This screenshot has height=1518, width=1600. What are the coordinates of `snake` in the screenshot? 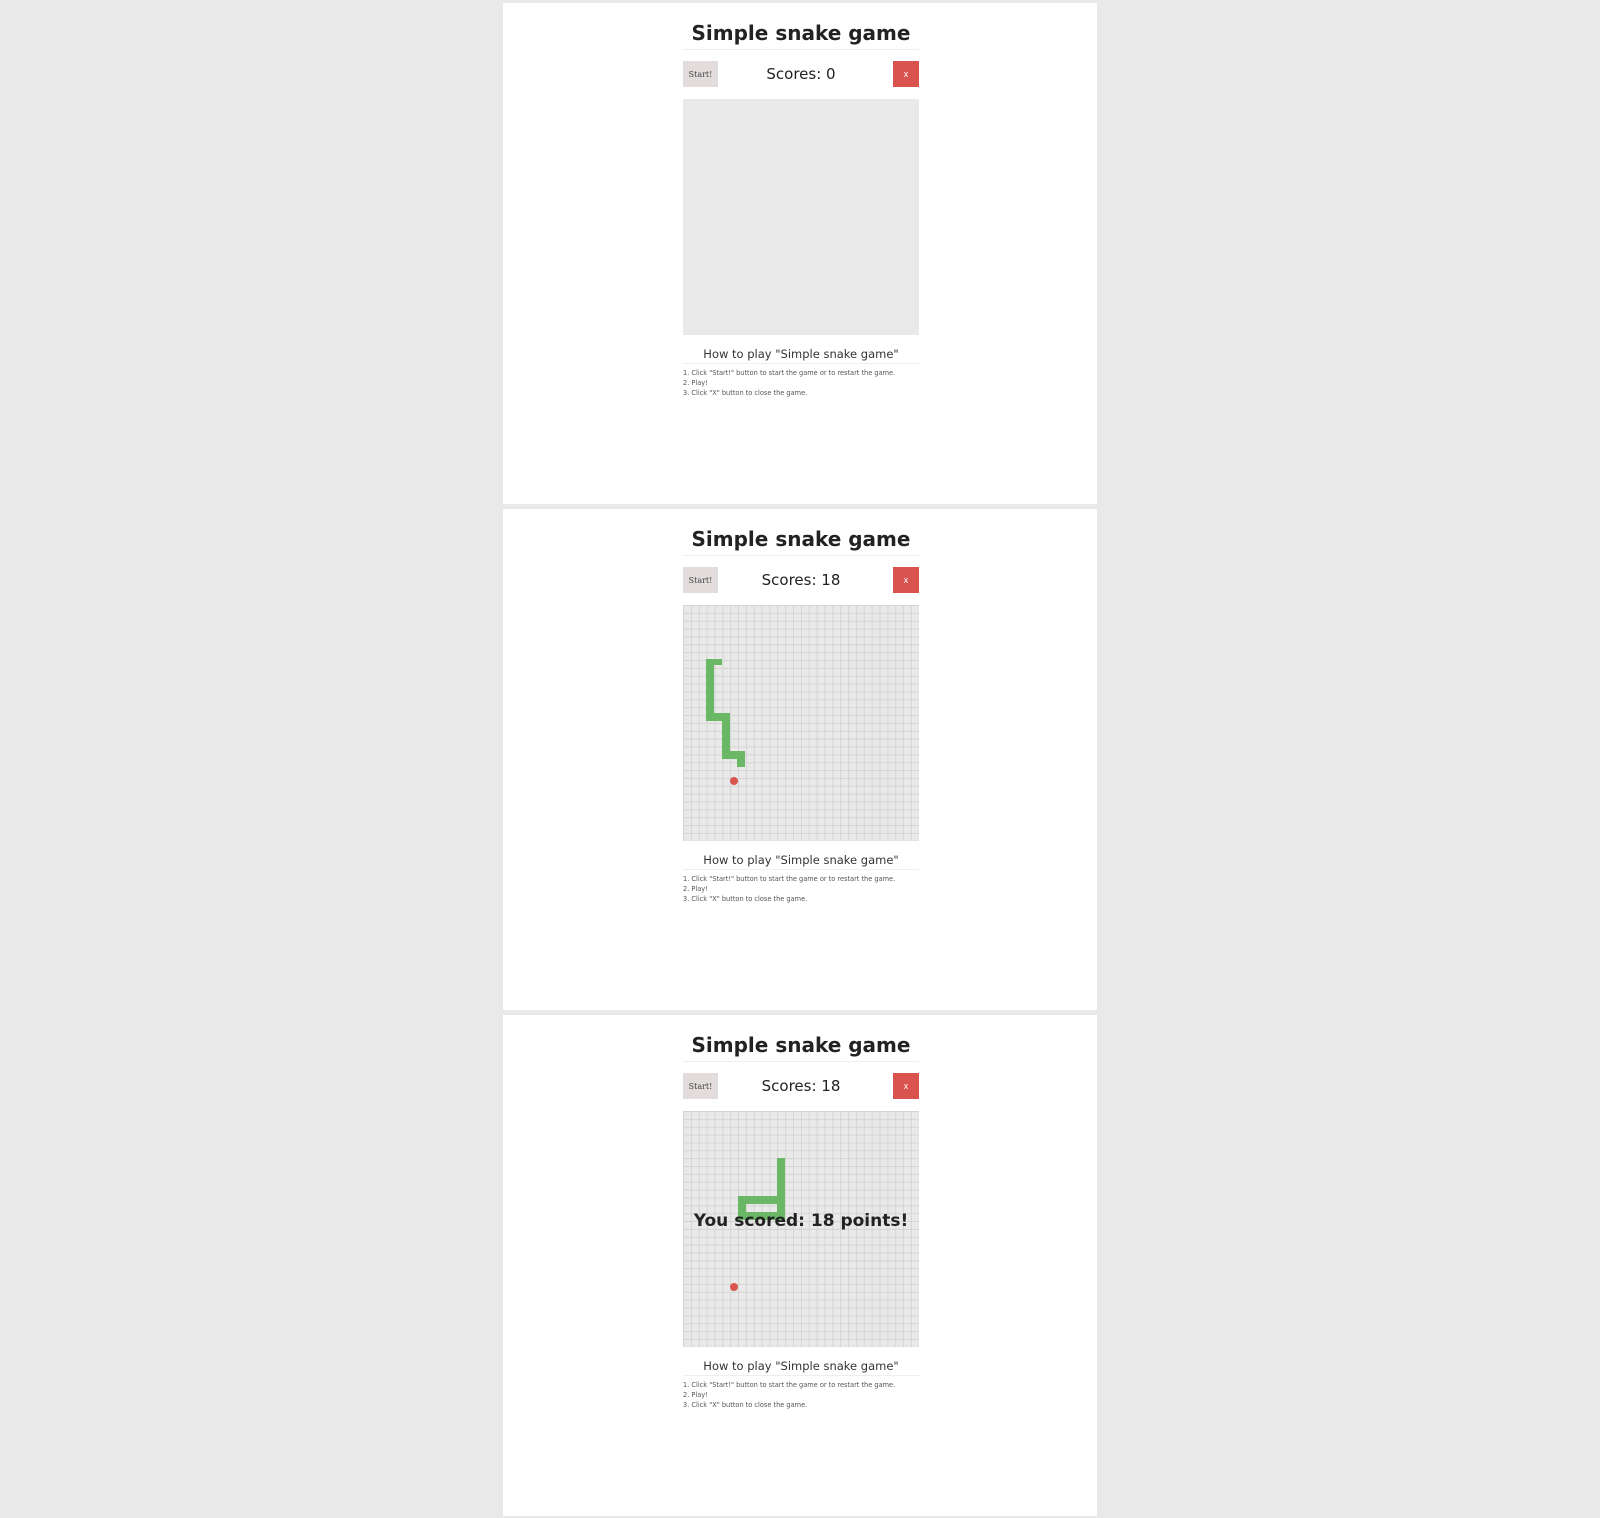 It's located at (725, 713).